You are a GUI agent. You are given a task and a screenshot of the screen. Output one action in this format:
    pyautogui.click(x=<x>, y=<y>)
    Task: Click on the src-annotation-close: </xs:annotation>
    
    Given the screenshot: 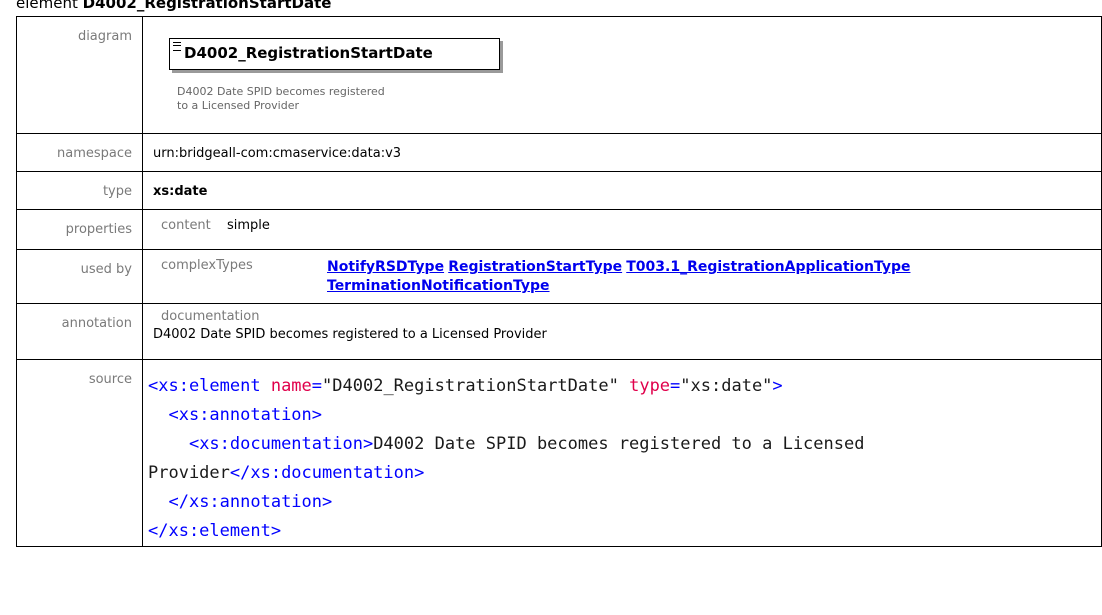 What is the action you would take?
    pyautogui.click(x=250, y=502)
    